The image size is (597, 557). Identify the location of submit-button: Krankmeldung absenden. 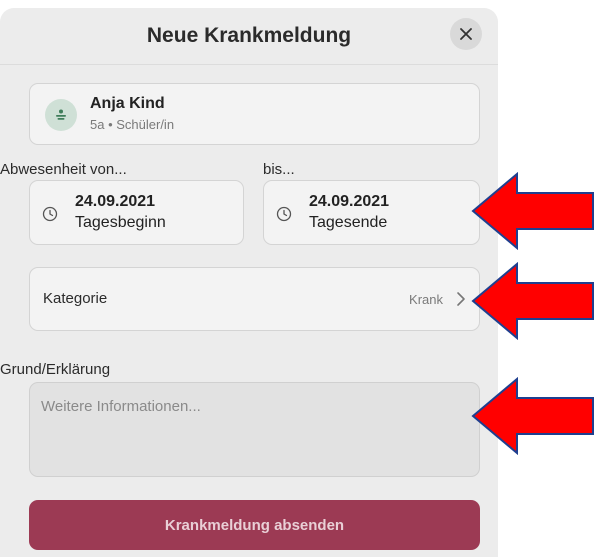
(254, 525).